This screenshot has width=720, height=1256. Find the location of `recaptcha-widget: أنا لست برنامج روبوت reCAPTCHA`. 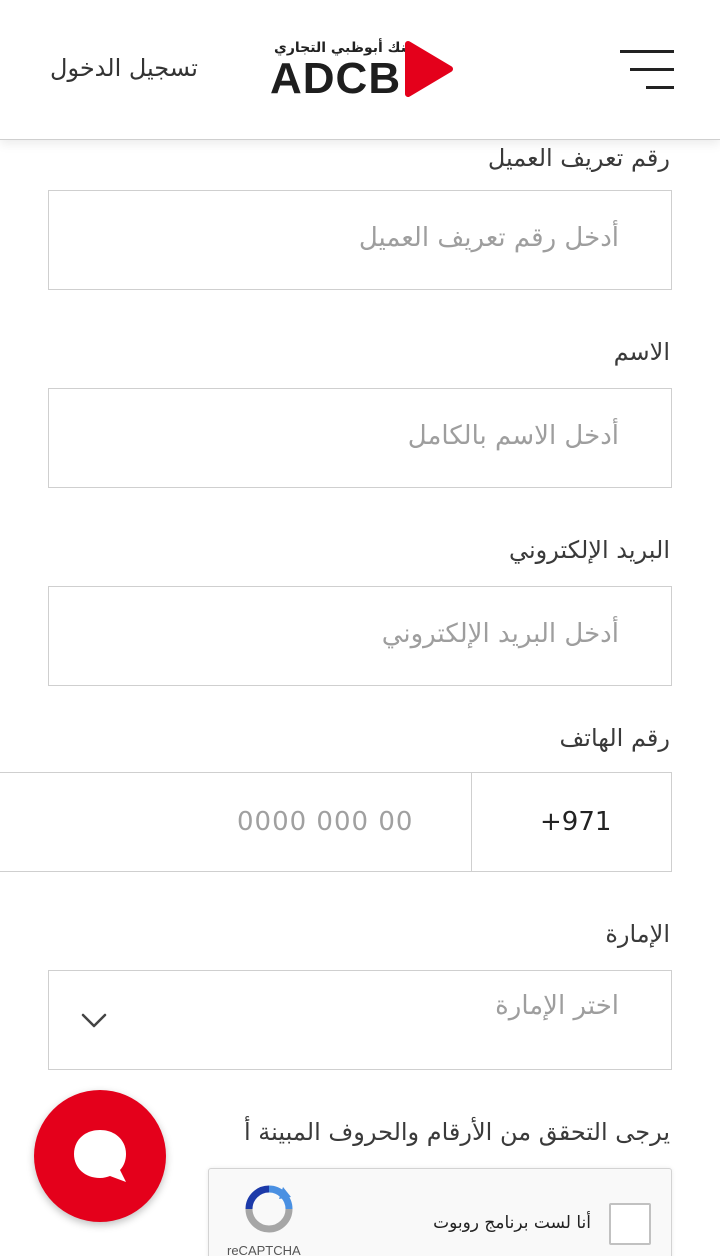

recaptcha-widget: أنا لست برنامج روبوت reCAPTCHA is located at coordinates (440, 1212).